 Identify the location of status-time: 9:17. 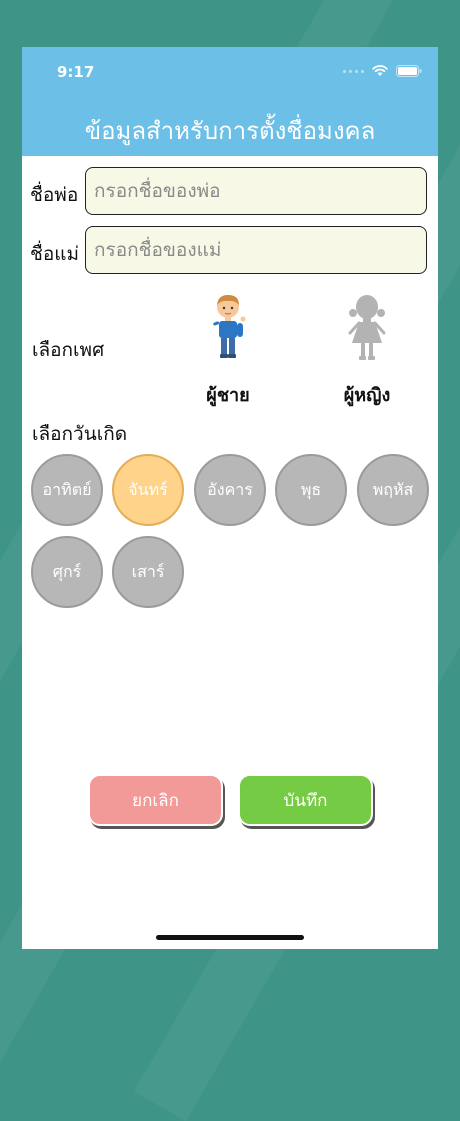
(76, 72).